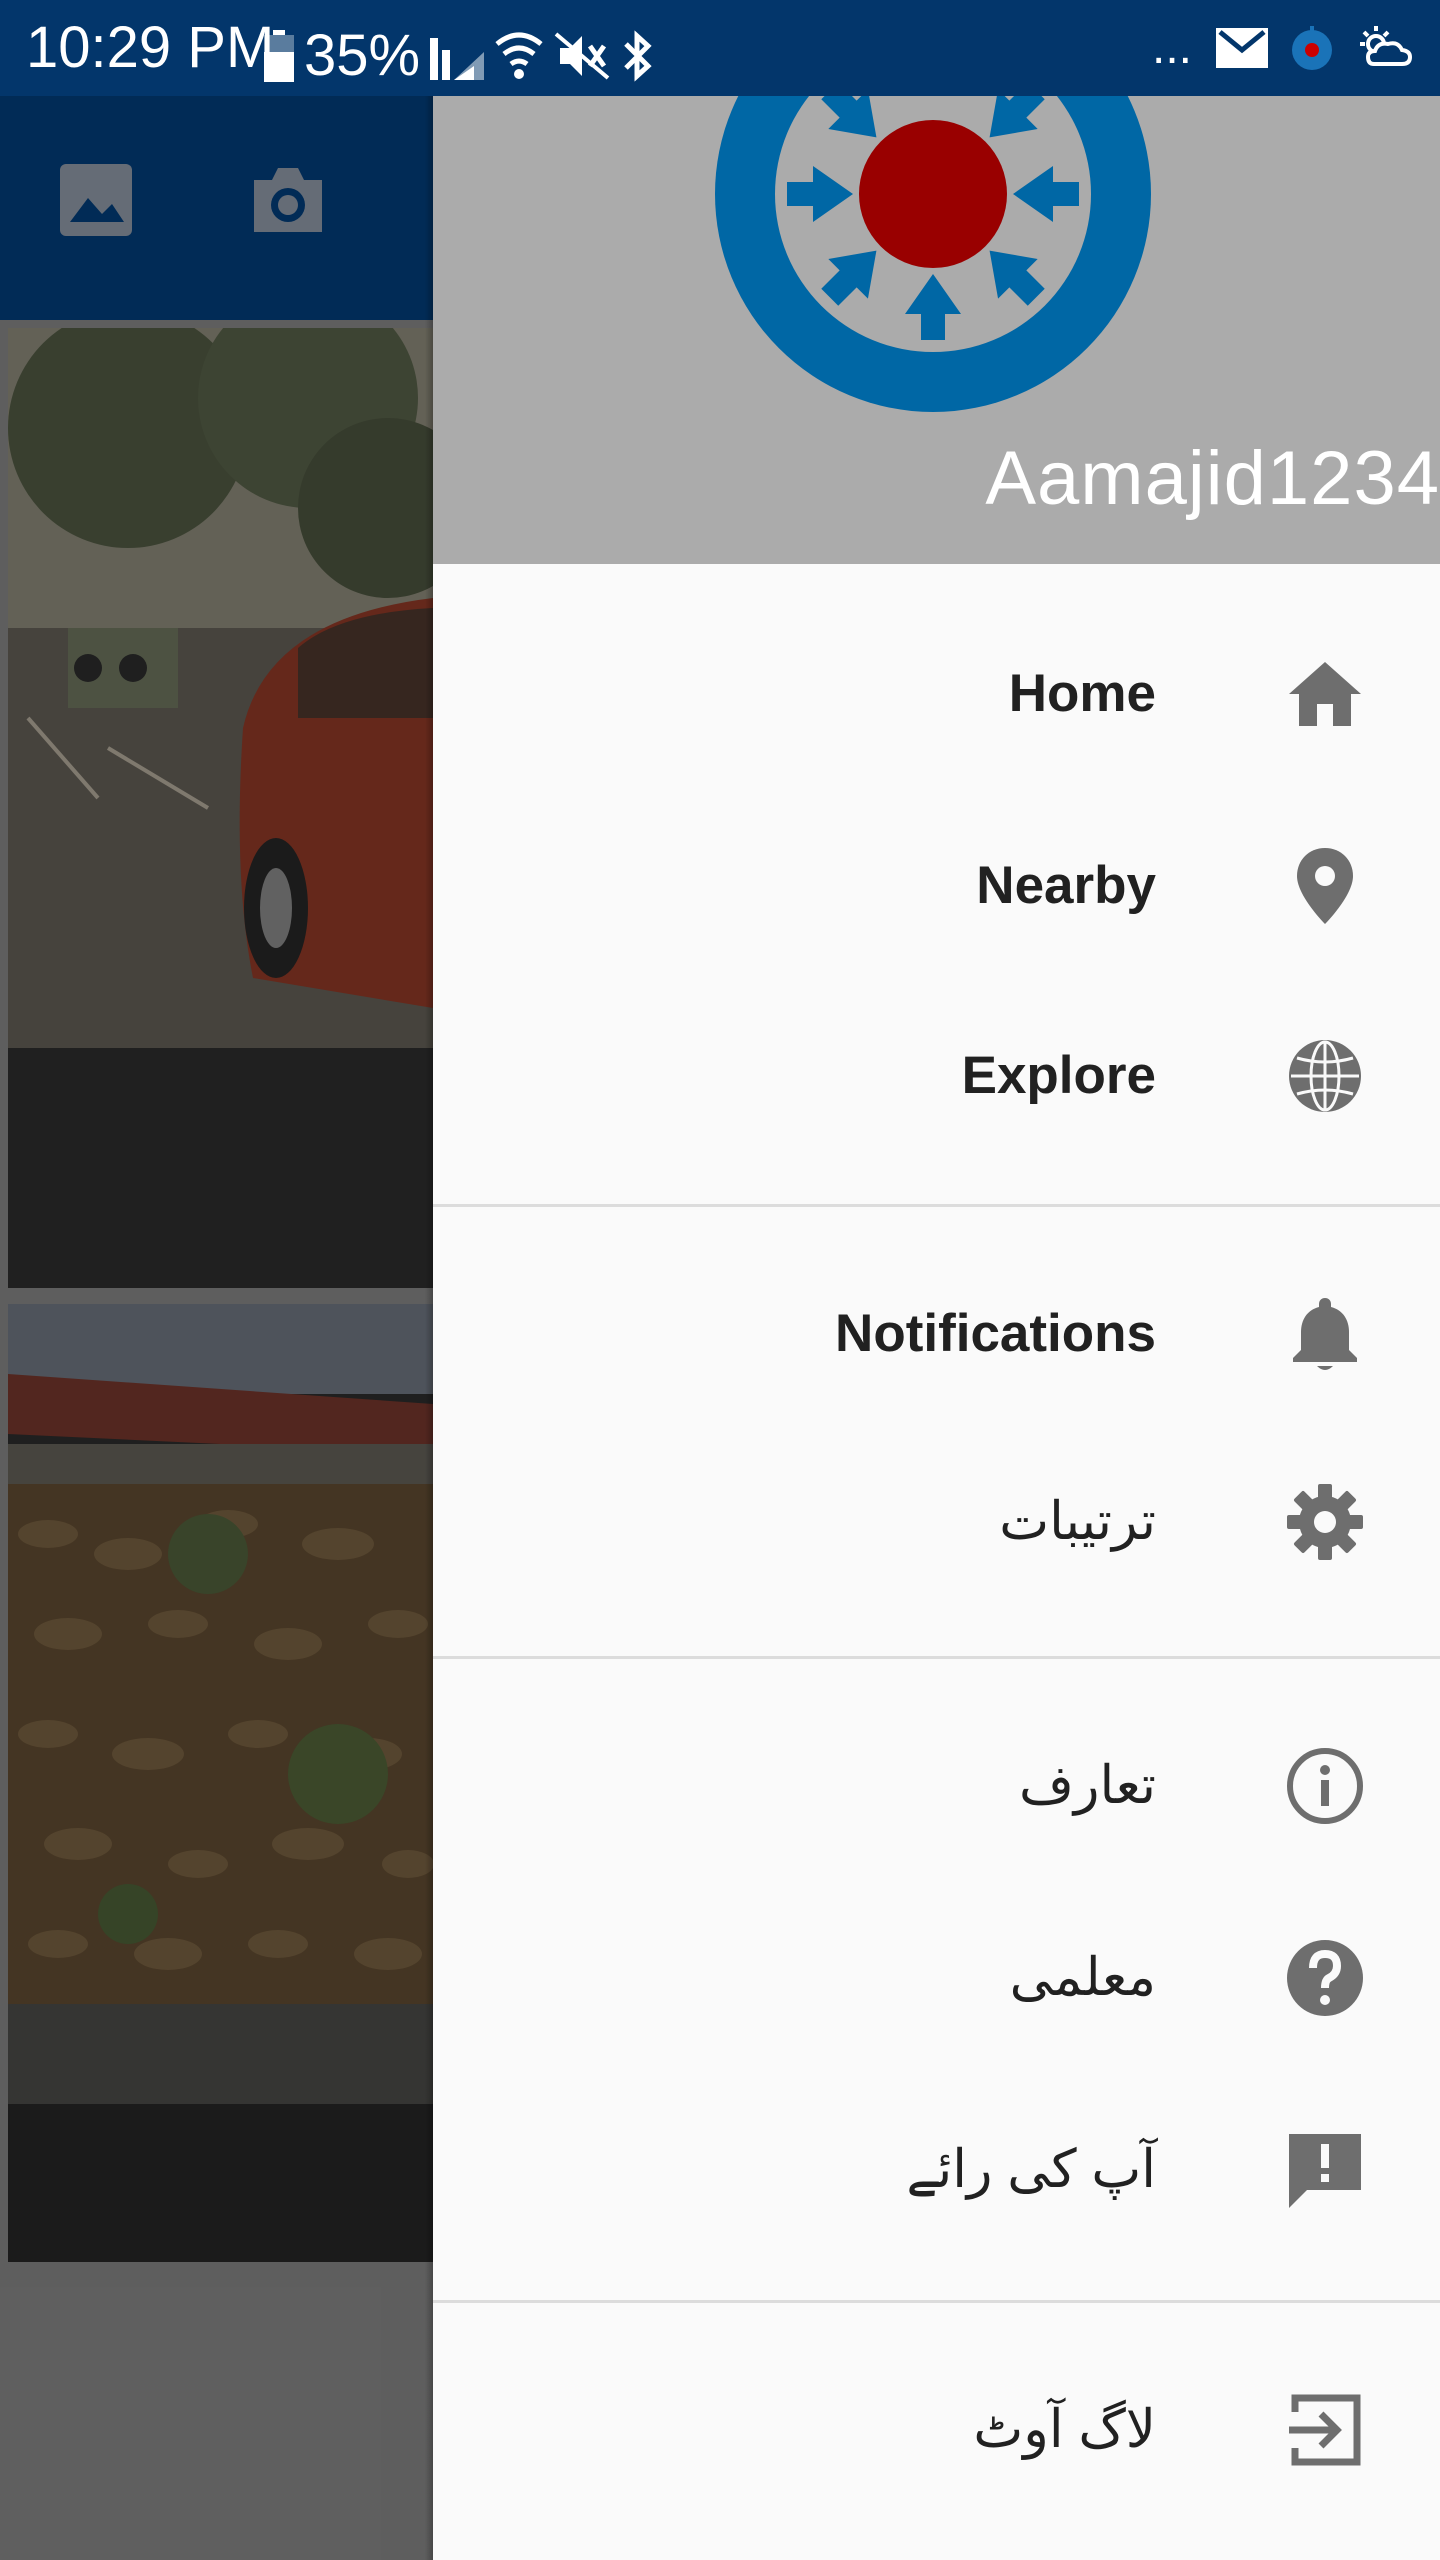 Image resolution: width=1440 pixels, height=2560 pixels. What do you see at coordinates (936, 1786) in the screenshot?
I see `drawer-item-about: تعارف` at bounding box center [936, 1786].